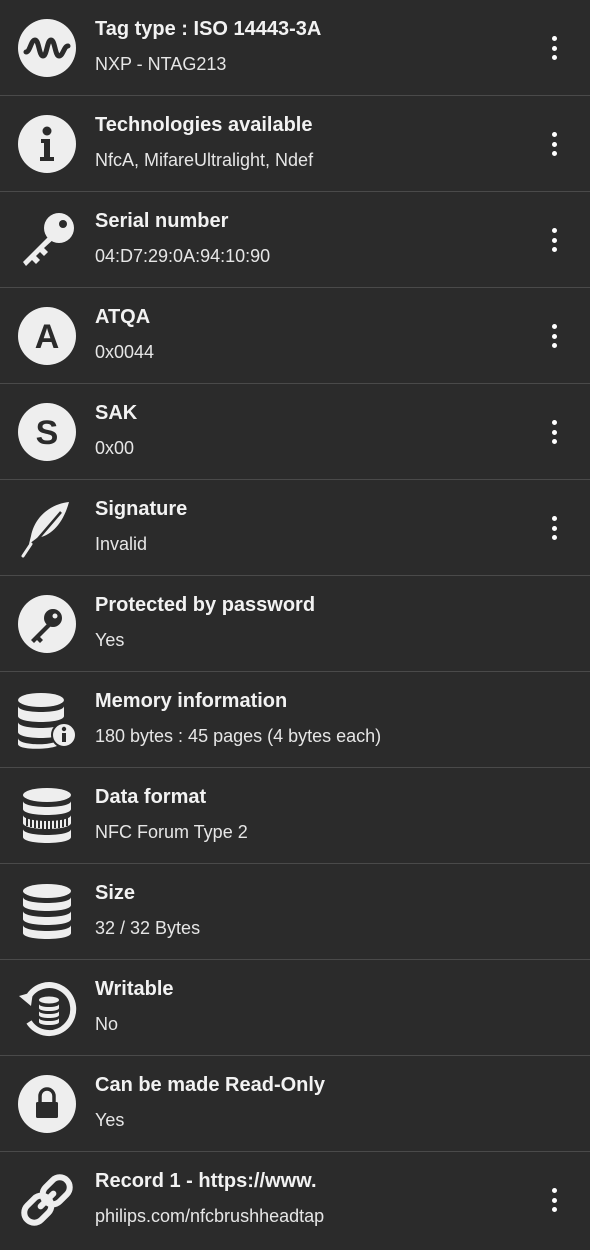  What do you see at coordinates (295, 240) in the screenshot?
I see `list-item: Serial number 04:D7:29:0A:94:10:90` at bounding box center [295, 240].